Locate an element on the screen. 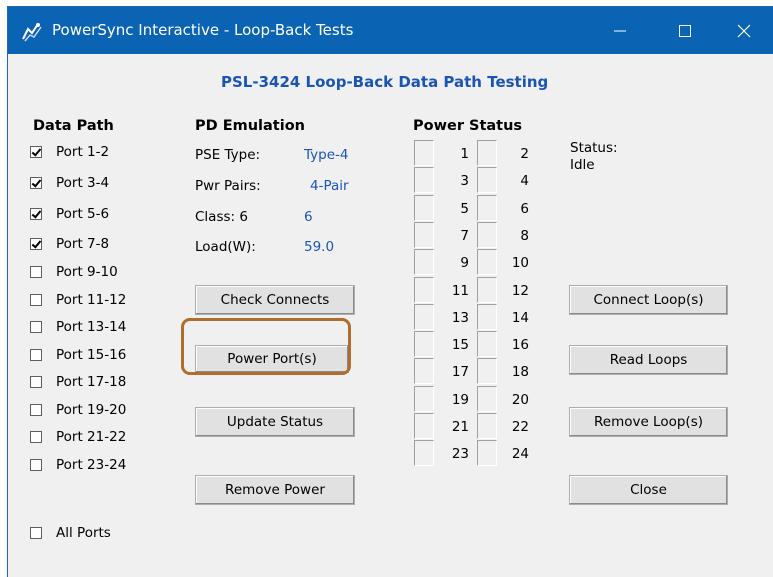 This screenshot has height=577, width=773. port-number: 13 is located at coordinates (460, 318).